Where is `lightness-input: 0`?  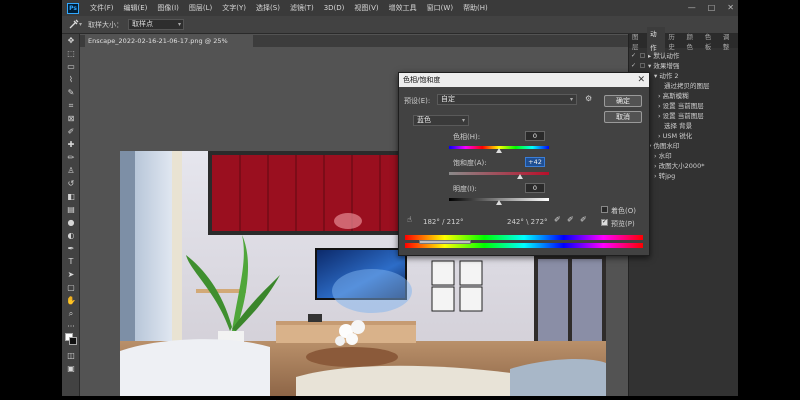
lightness-input: 0 is located at coordinates (535, 188).